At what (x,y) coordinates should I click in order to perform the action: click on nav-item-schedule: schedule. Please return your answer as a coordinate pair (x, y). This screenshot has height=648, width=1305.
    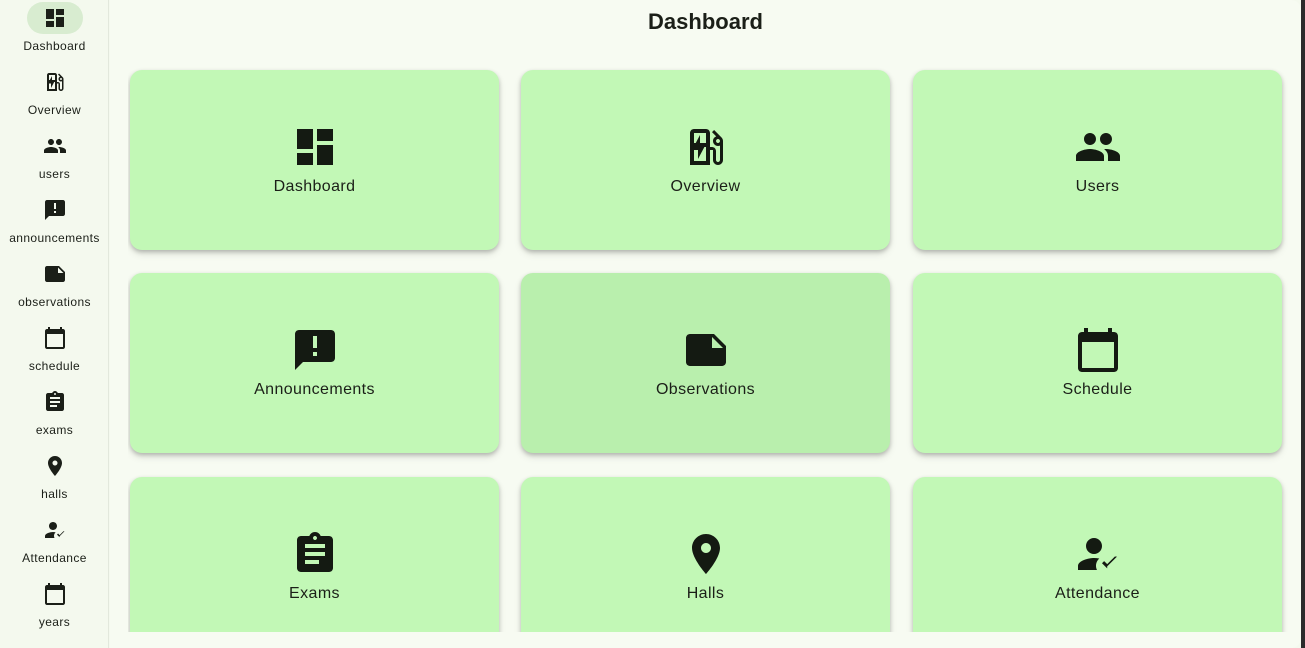
    Looking at the image, I should click on (54, 354).